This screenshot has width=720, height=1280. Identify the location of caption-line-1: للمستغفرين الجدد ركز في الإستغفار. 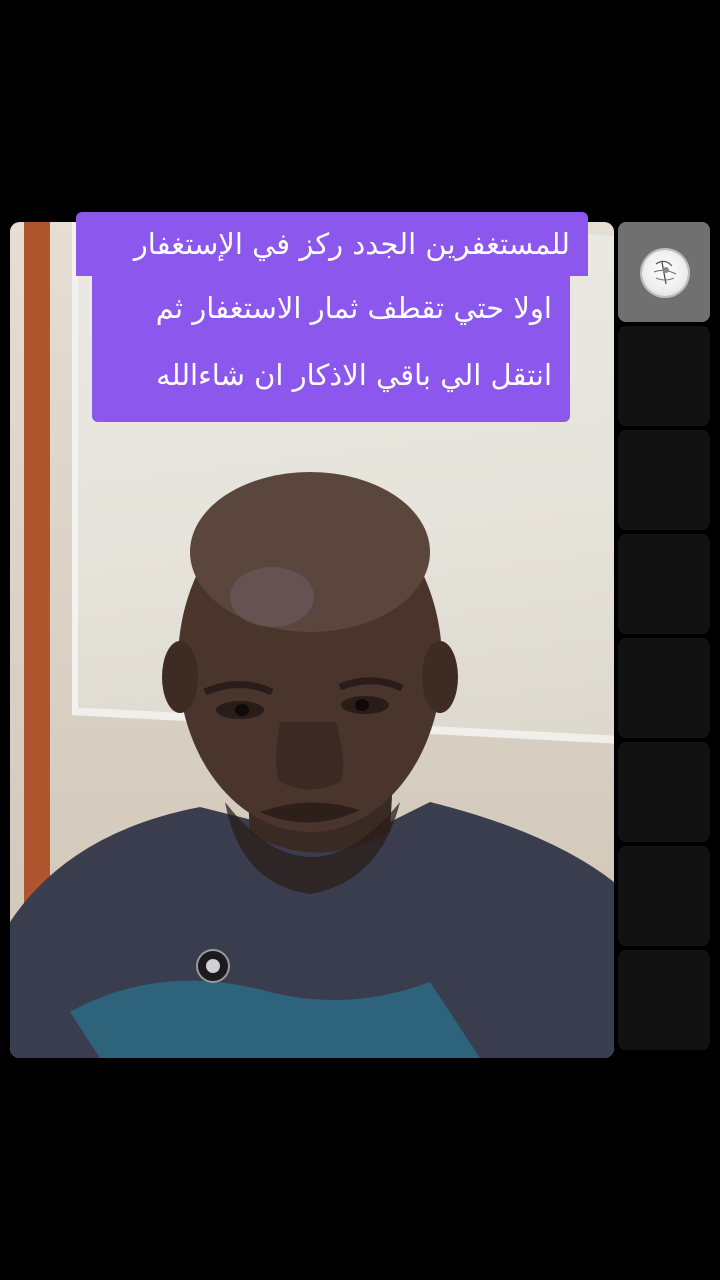
(332, 244).